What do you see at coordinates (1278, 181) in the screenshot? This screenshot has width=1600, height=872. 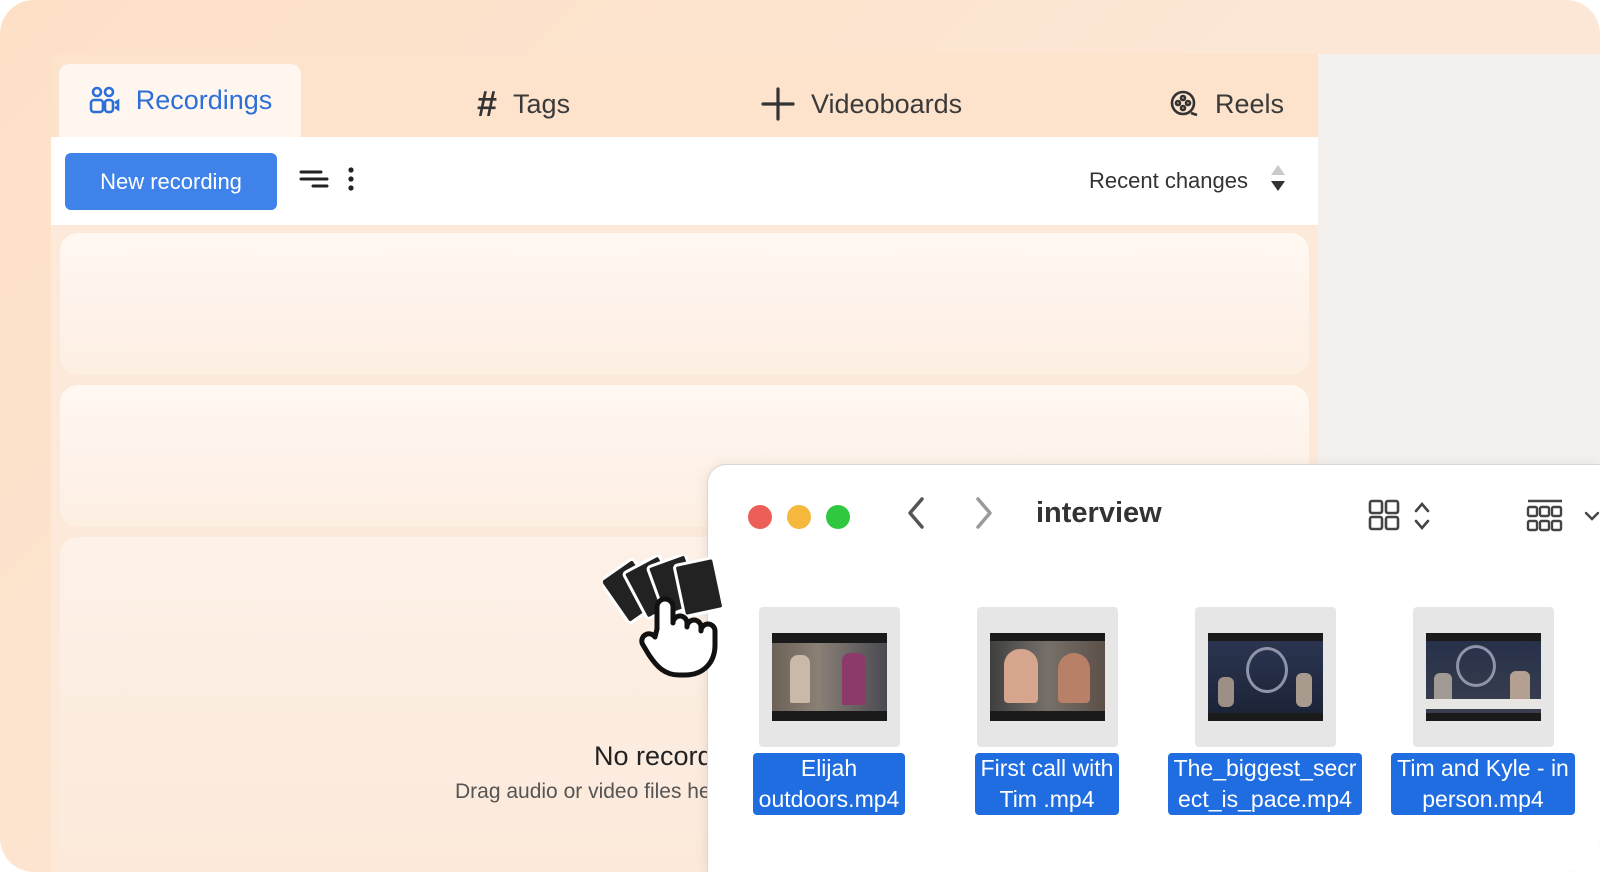 I see `sort-arrows-icon` at bounding box center [1278, 181].